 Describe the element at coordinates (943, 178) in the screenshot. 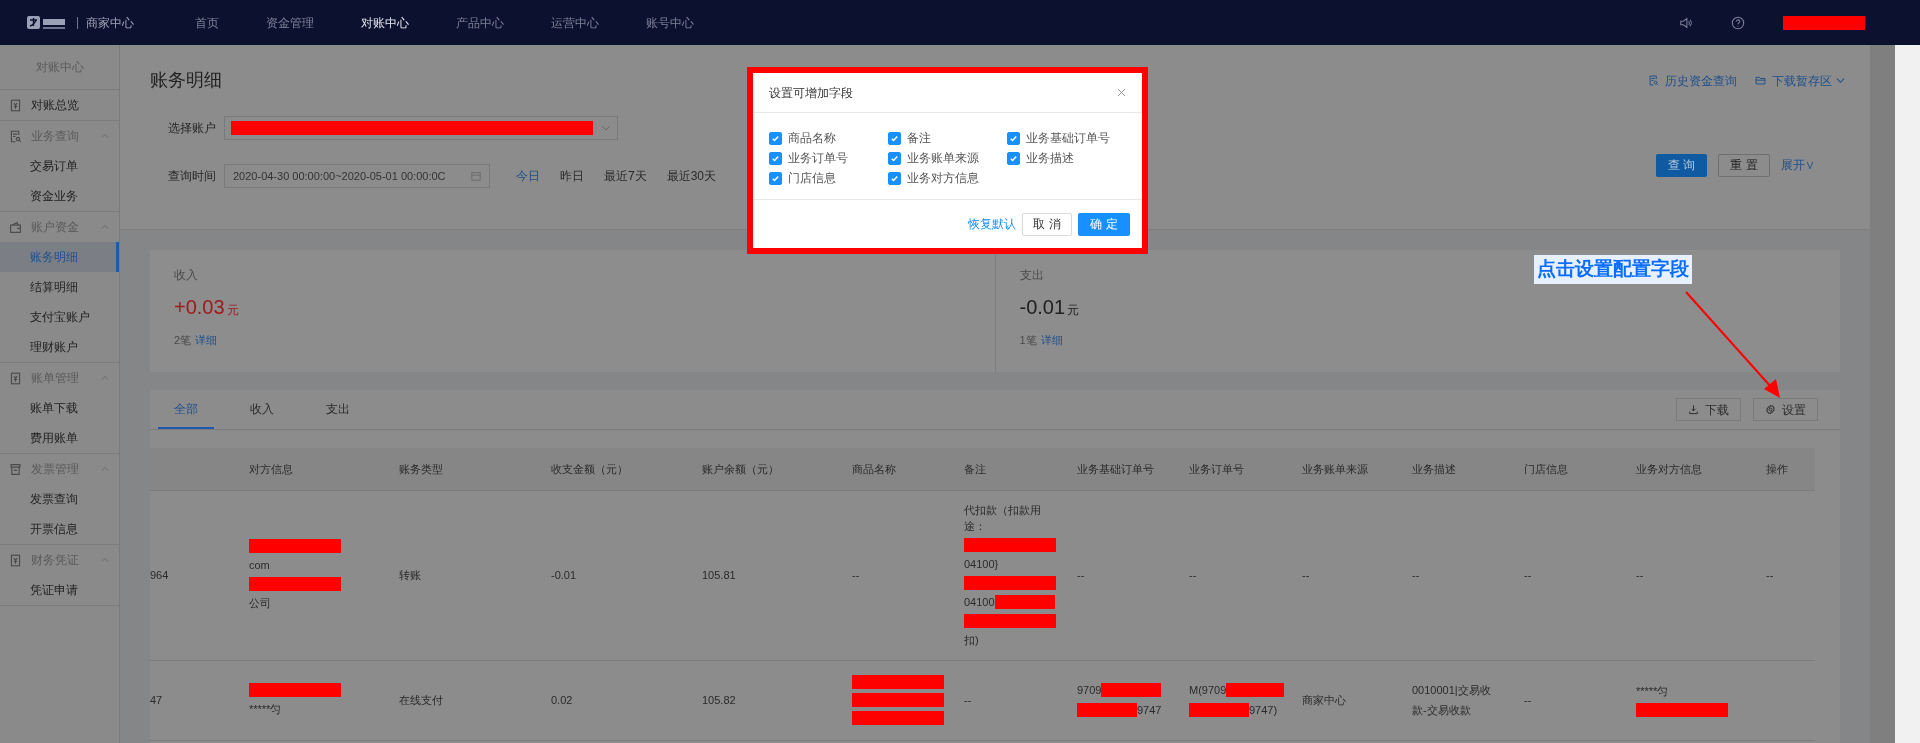

I see `option-label: 业务对方信息` at that location.